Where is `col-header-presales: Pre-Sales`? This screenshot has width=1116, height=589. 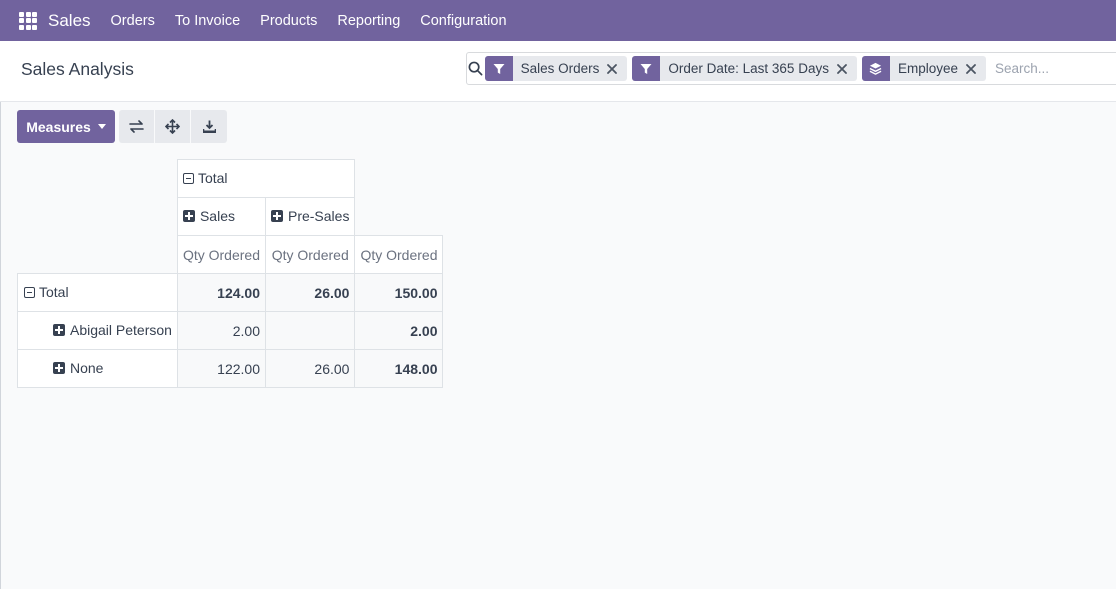
col-header-presales: Pre-Sales is located at coordinates (310, 216).